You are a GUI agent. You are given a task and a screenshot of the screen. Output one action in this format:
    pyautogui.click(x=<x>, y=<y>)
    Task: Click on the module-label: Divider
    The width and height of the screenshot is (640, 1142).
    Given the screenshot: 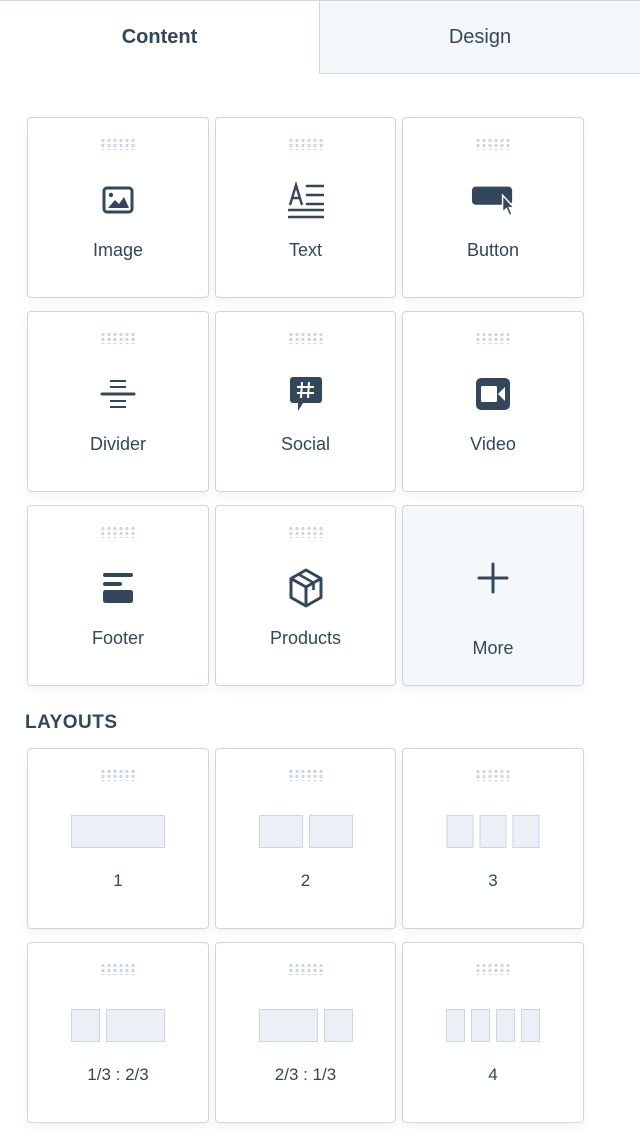 What is the action you would take?
    pyautogui.click(x=117, y=444)
    